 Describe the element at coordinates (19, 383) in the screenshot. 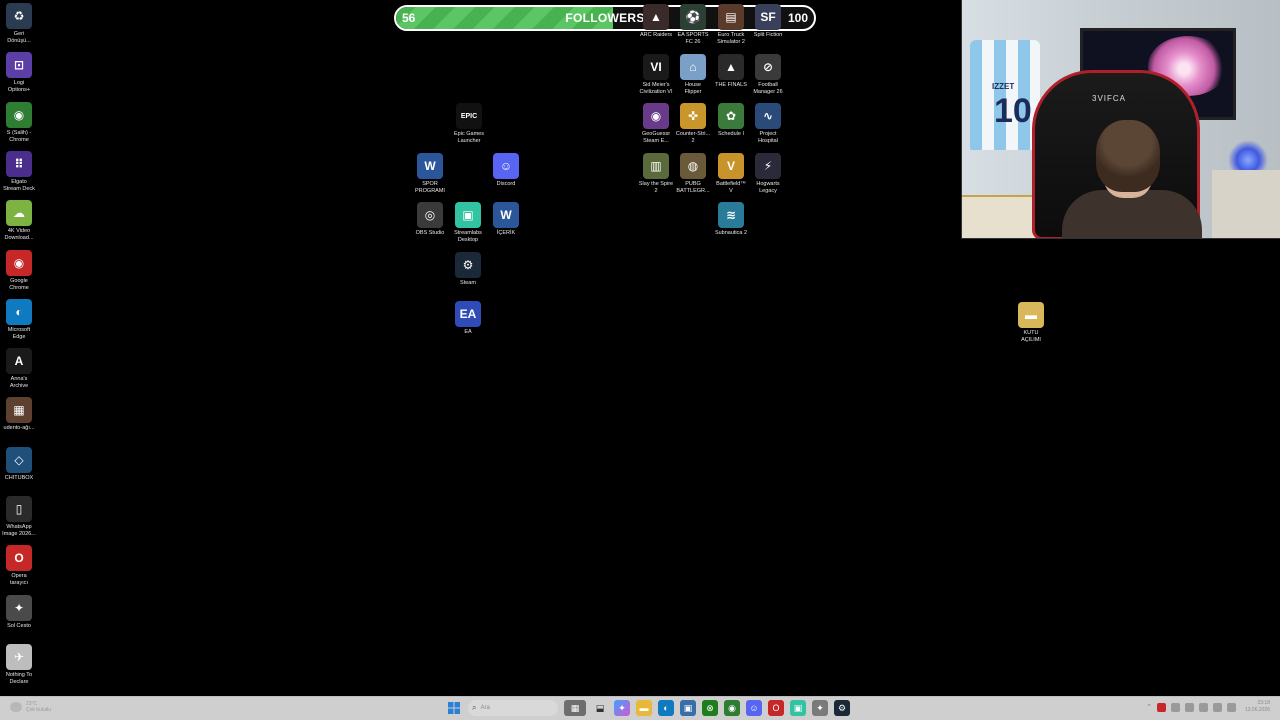

I see `desktop-icon-label: Anna's Archive` at that location.